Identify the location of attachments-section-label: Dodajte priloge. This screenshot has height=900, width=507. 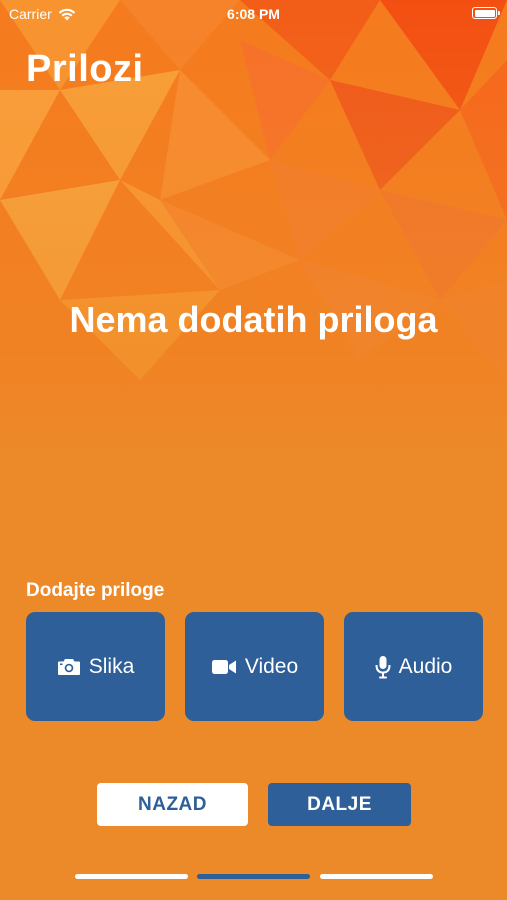
(95, 590).